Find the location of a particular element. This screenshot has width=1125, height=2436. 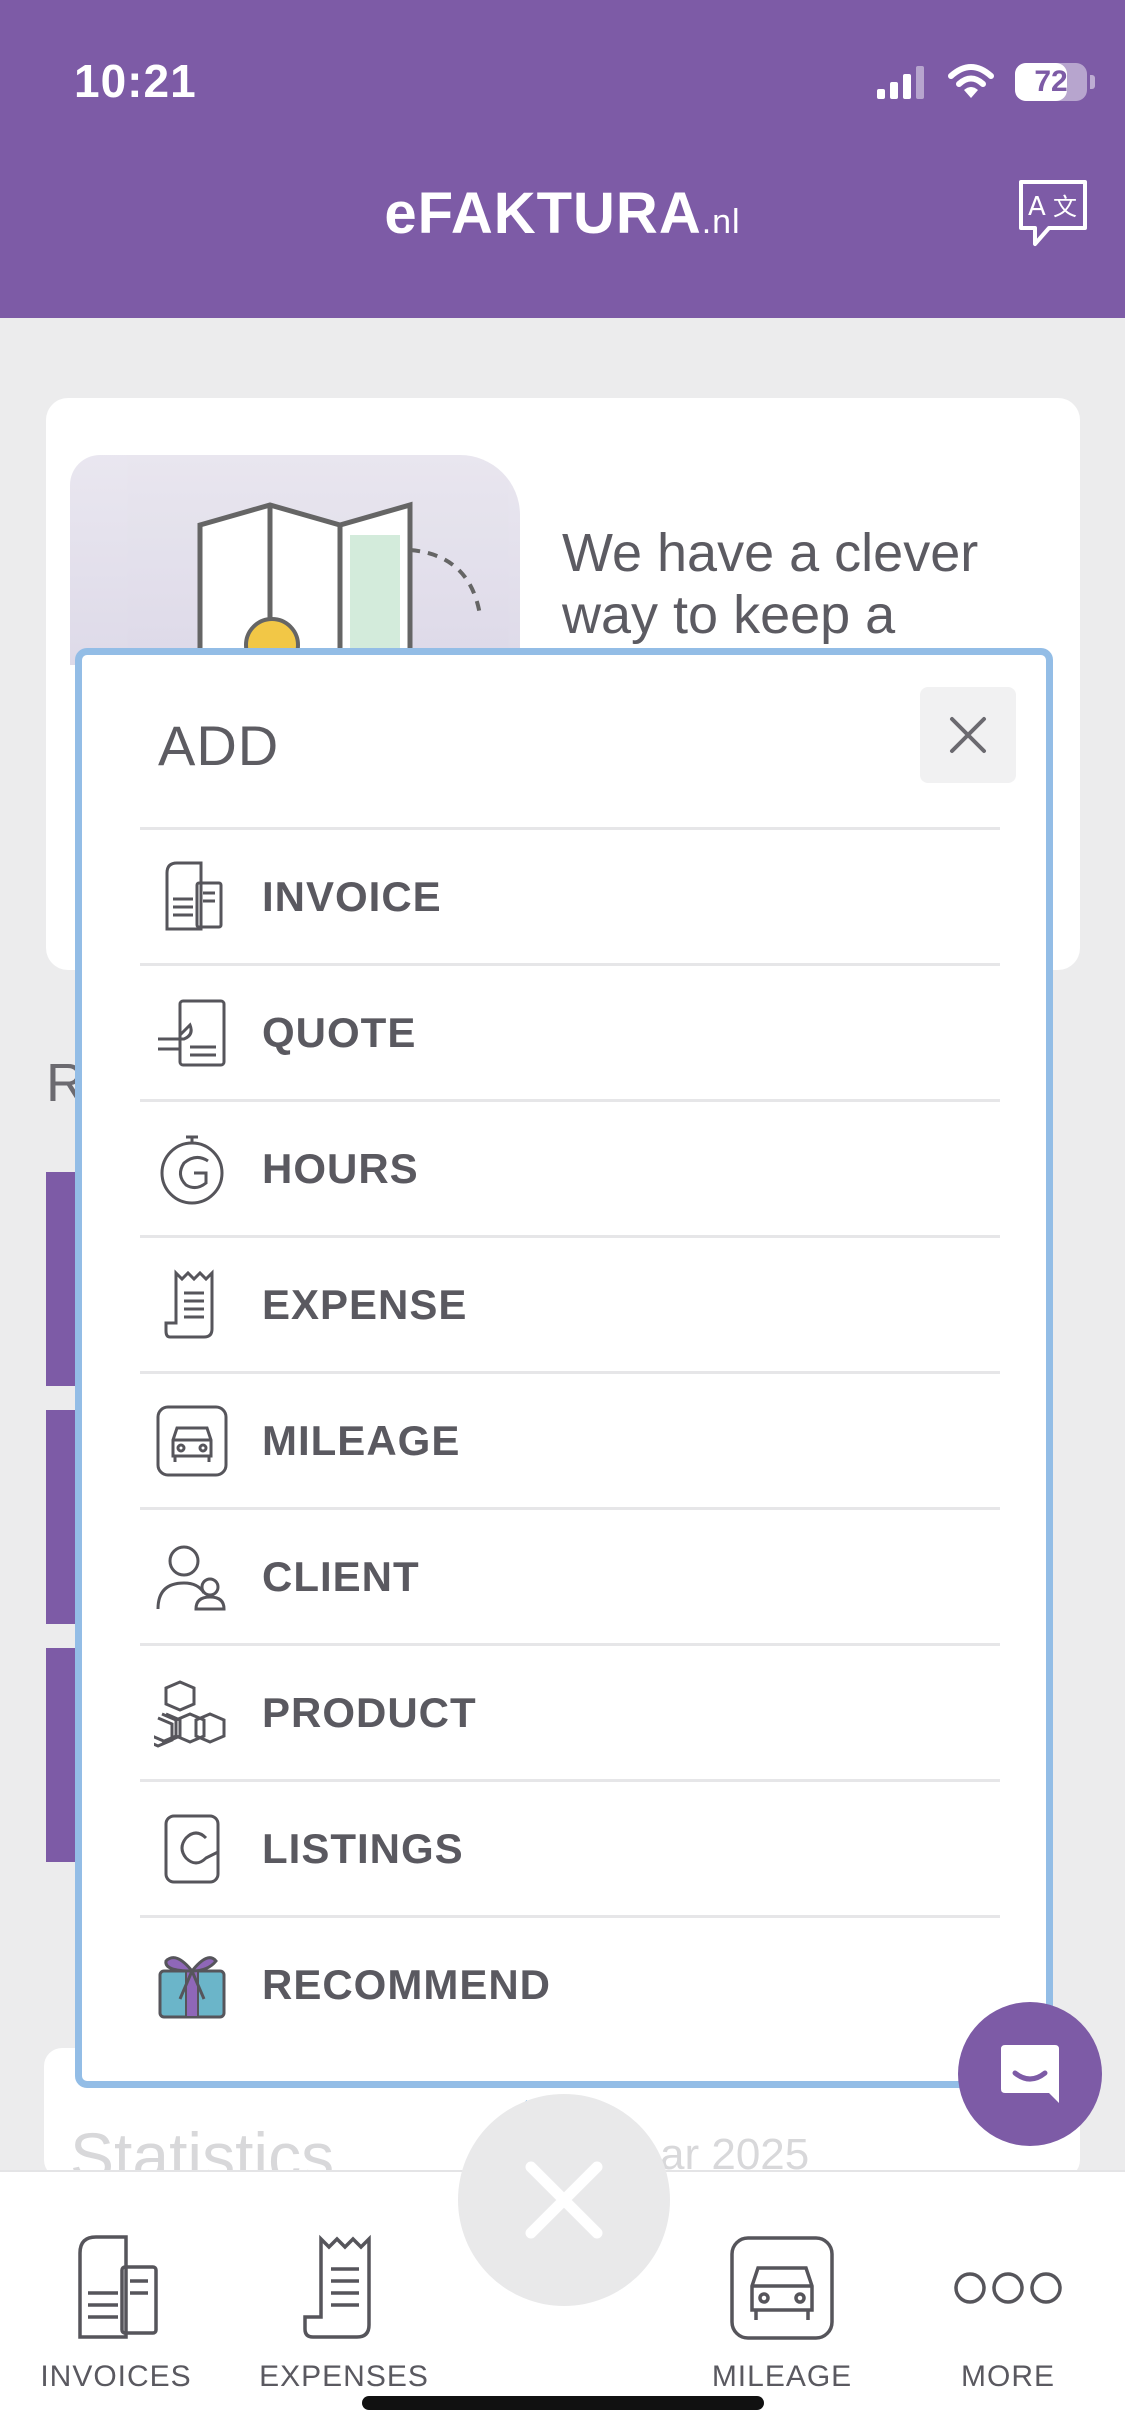

brand-suffix: .nl is located at coordinates (721, 222).